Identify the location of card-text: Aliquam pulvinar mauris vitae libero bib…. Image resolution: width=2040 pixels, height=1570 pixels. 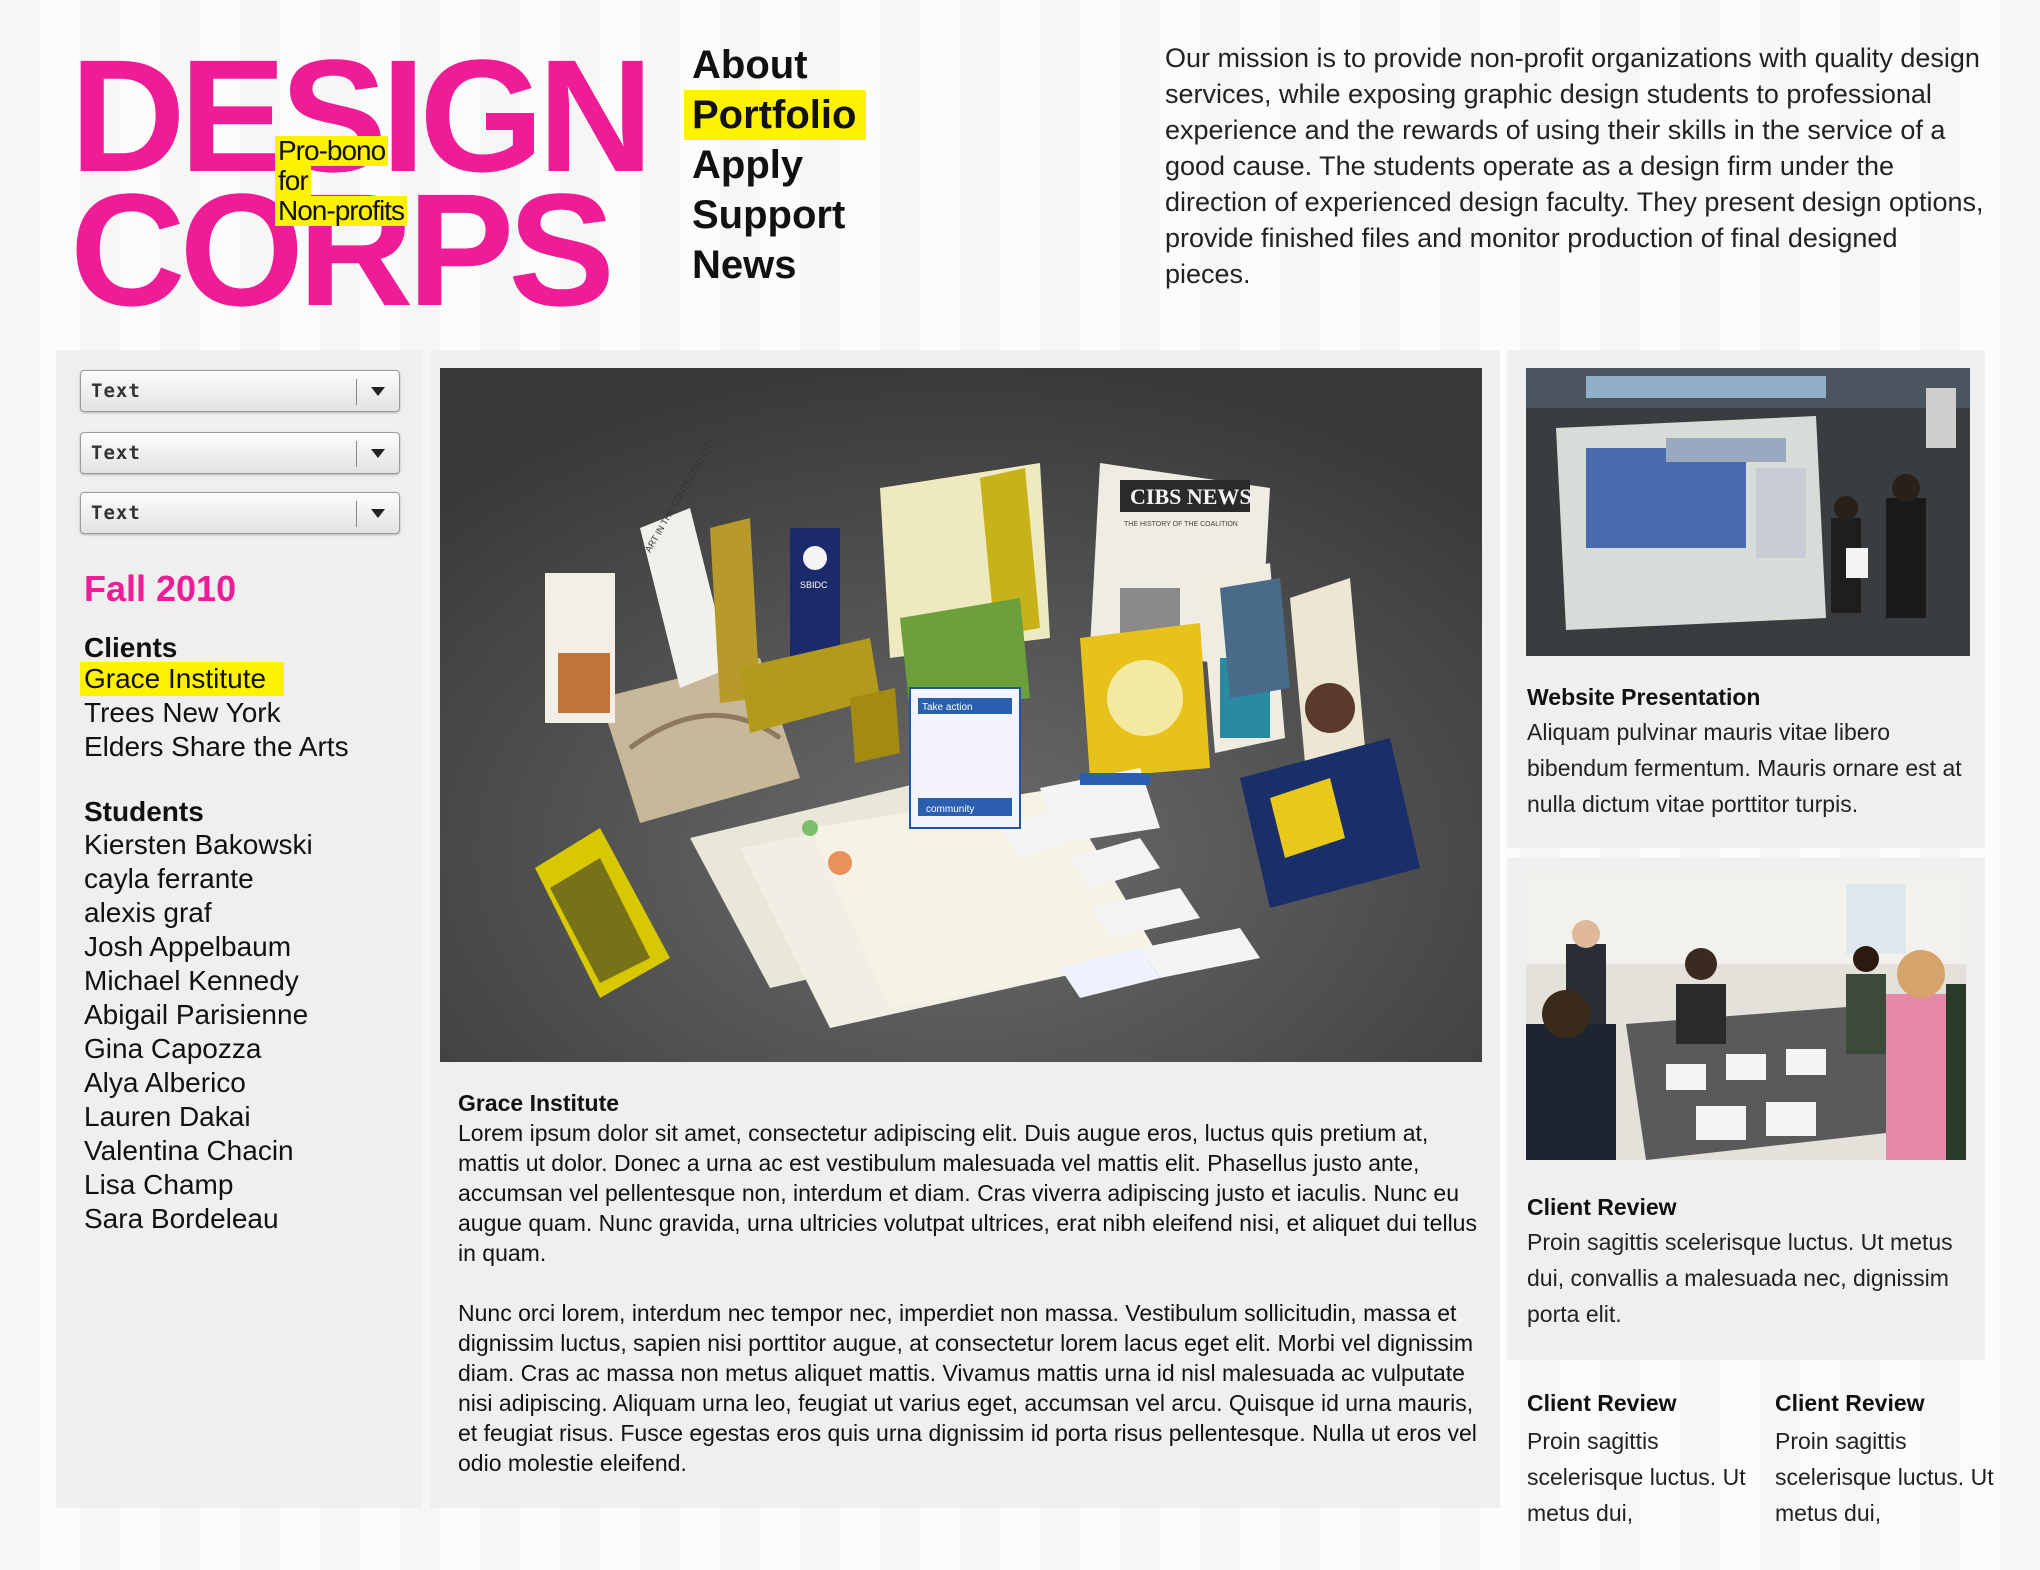
(1744, 768).